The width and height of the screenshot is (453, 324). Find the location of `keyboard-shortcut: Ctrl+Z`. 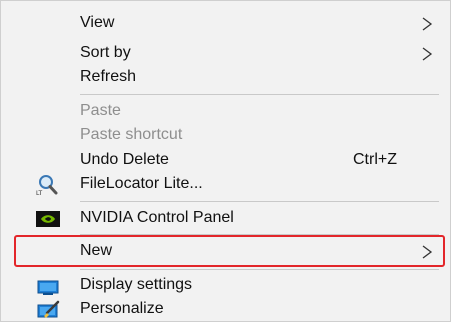

keyboard-shortcut: Ctrl+Z is located at coordinates (375, 159).